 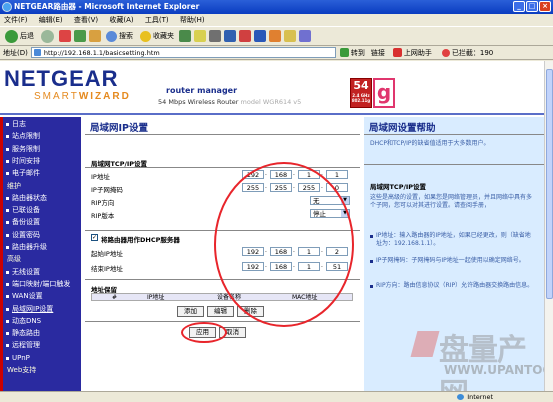 I want to click on rip-direction-label: RIP方向, so click(x=103, y=203).